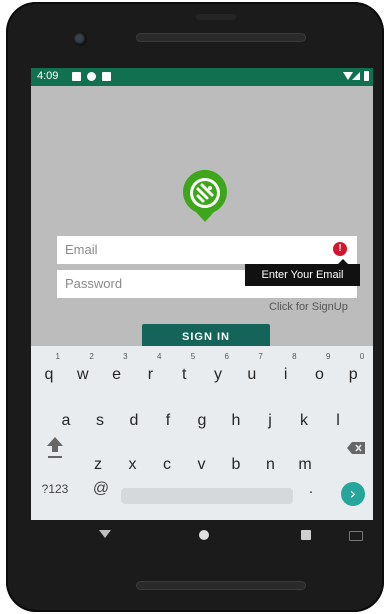 This screenshot has width=387, height=614. Describe the element at coordinates (221, 37) in the screenshot. I see `earpiece-speaker` at that location.